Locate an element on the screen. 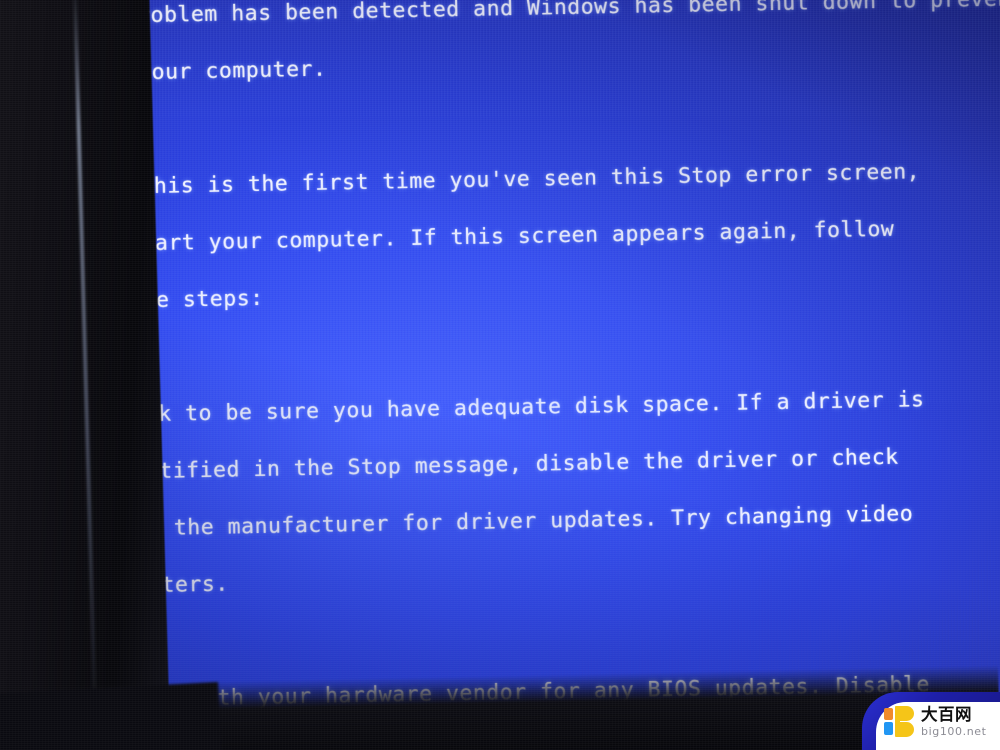 This screenshot has height=750, width=1000. bsod-intro-line2: to your computer. is located at coordinates (212, 71).